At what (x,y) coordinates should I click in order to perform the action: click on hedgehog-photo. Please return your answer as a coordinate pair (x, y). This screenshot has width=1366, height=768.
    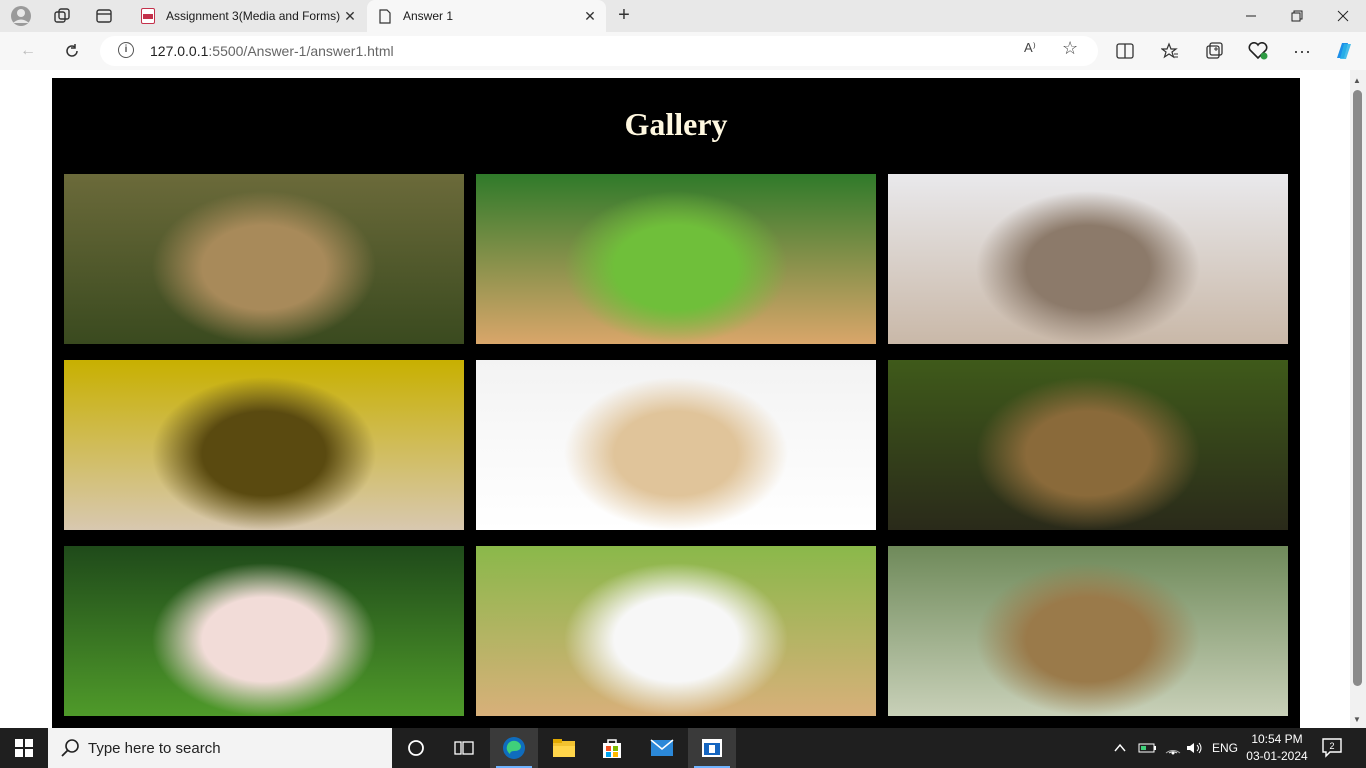
    Looking at the image, I should click on (1088, 259).